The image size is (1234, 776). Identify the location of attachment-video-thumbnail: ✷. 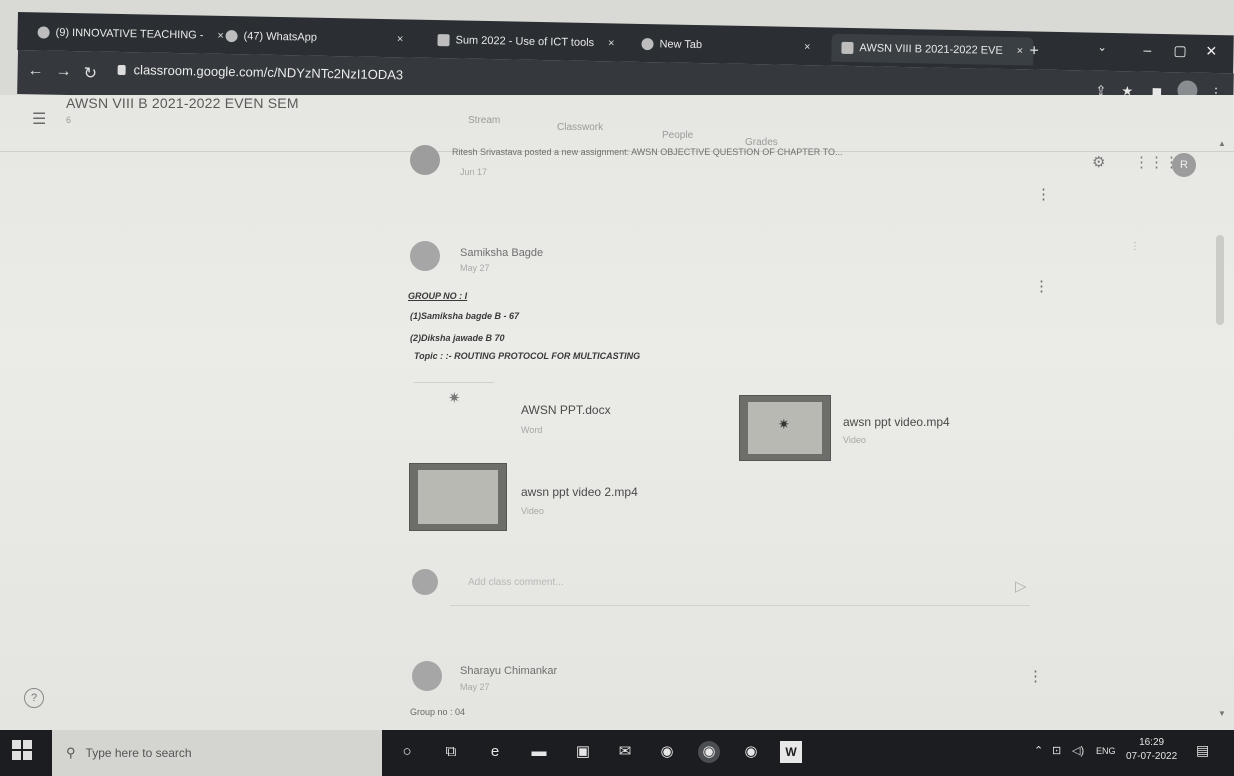
(785, 428).